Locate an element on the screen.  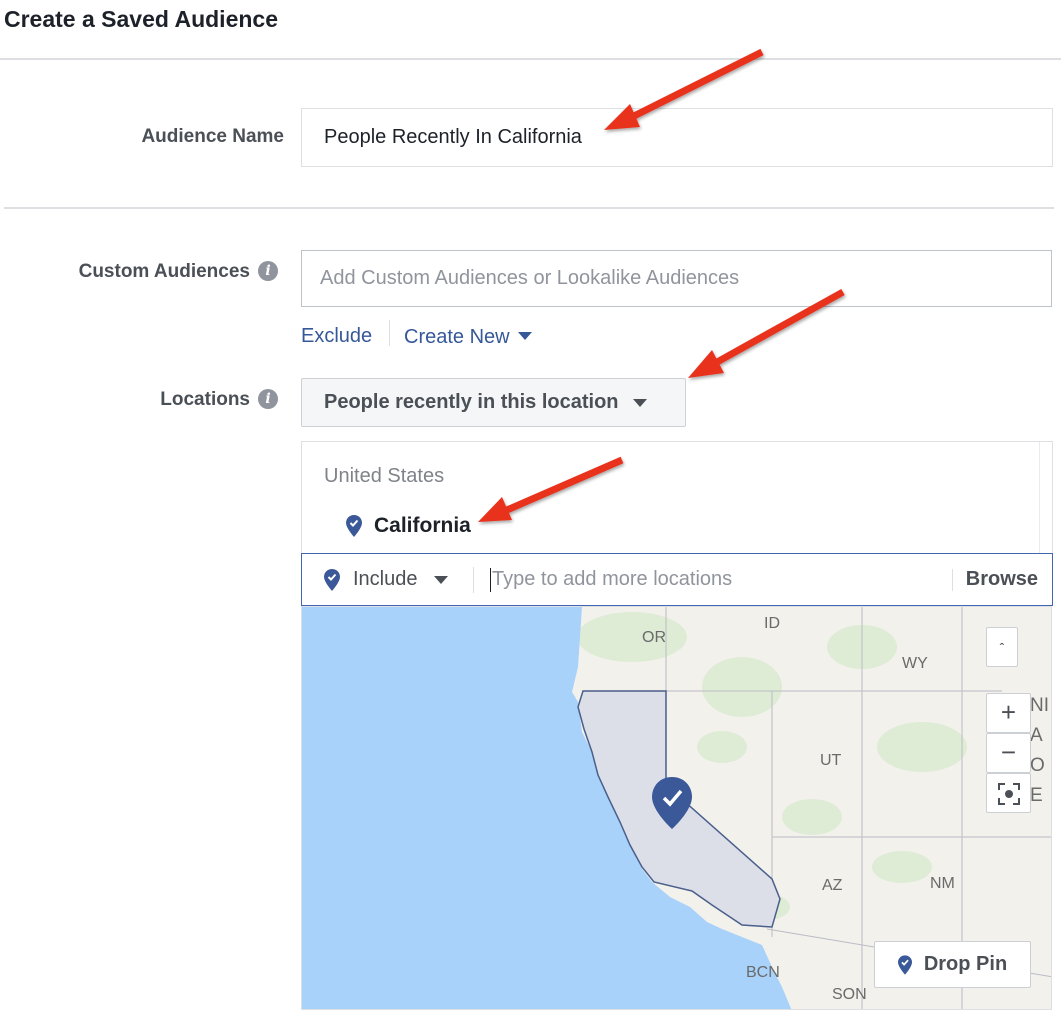
fit-bounds-icon is located at coordinates (1008, 794).